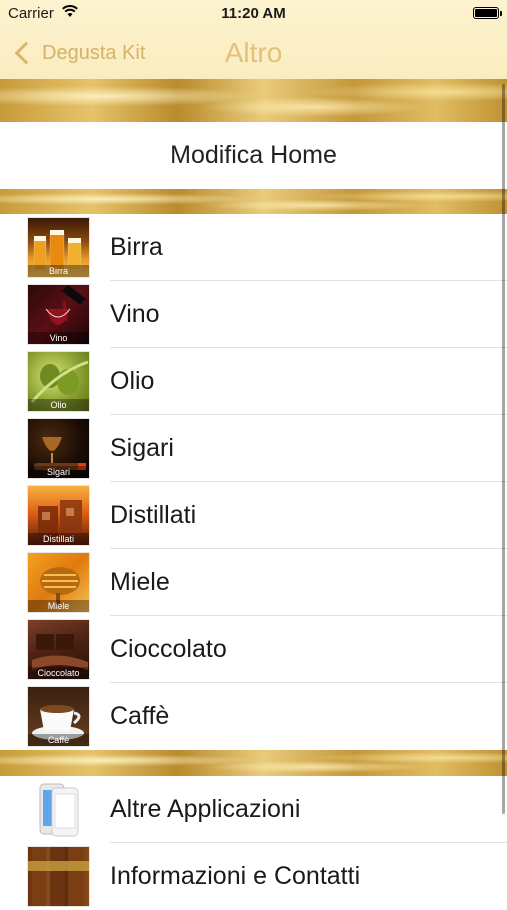 This screenshot has width=507, height=910. I want to click on chocolate-icon: Cioccolato, so click(58, 649).